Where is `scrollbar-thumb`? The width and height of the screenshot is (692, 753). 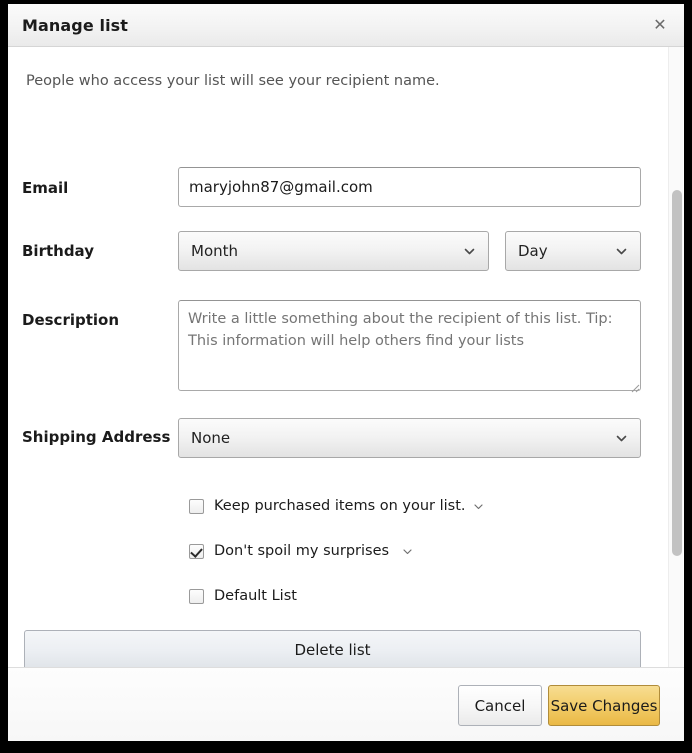
scrollbar-thumb is located at coordinates (677, 373).